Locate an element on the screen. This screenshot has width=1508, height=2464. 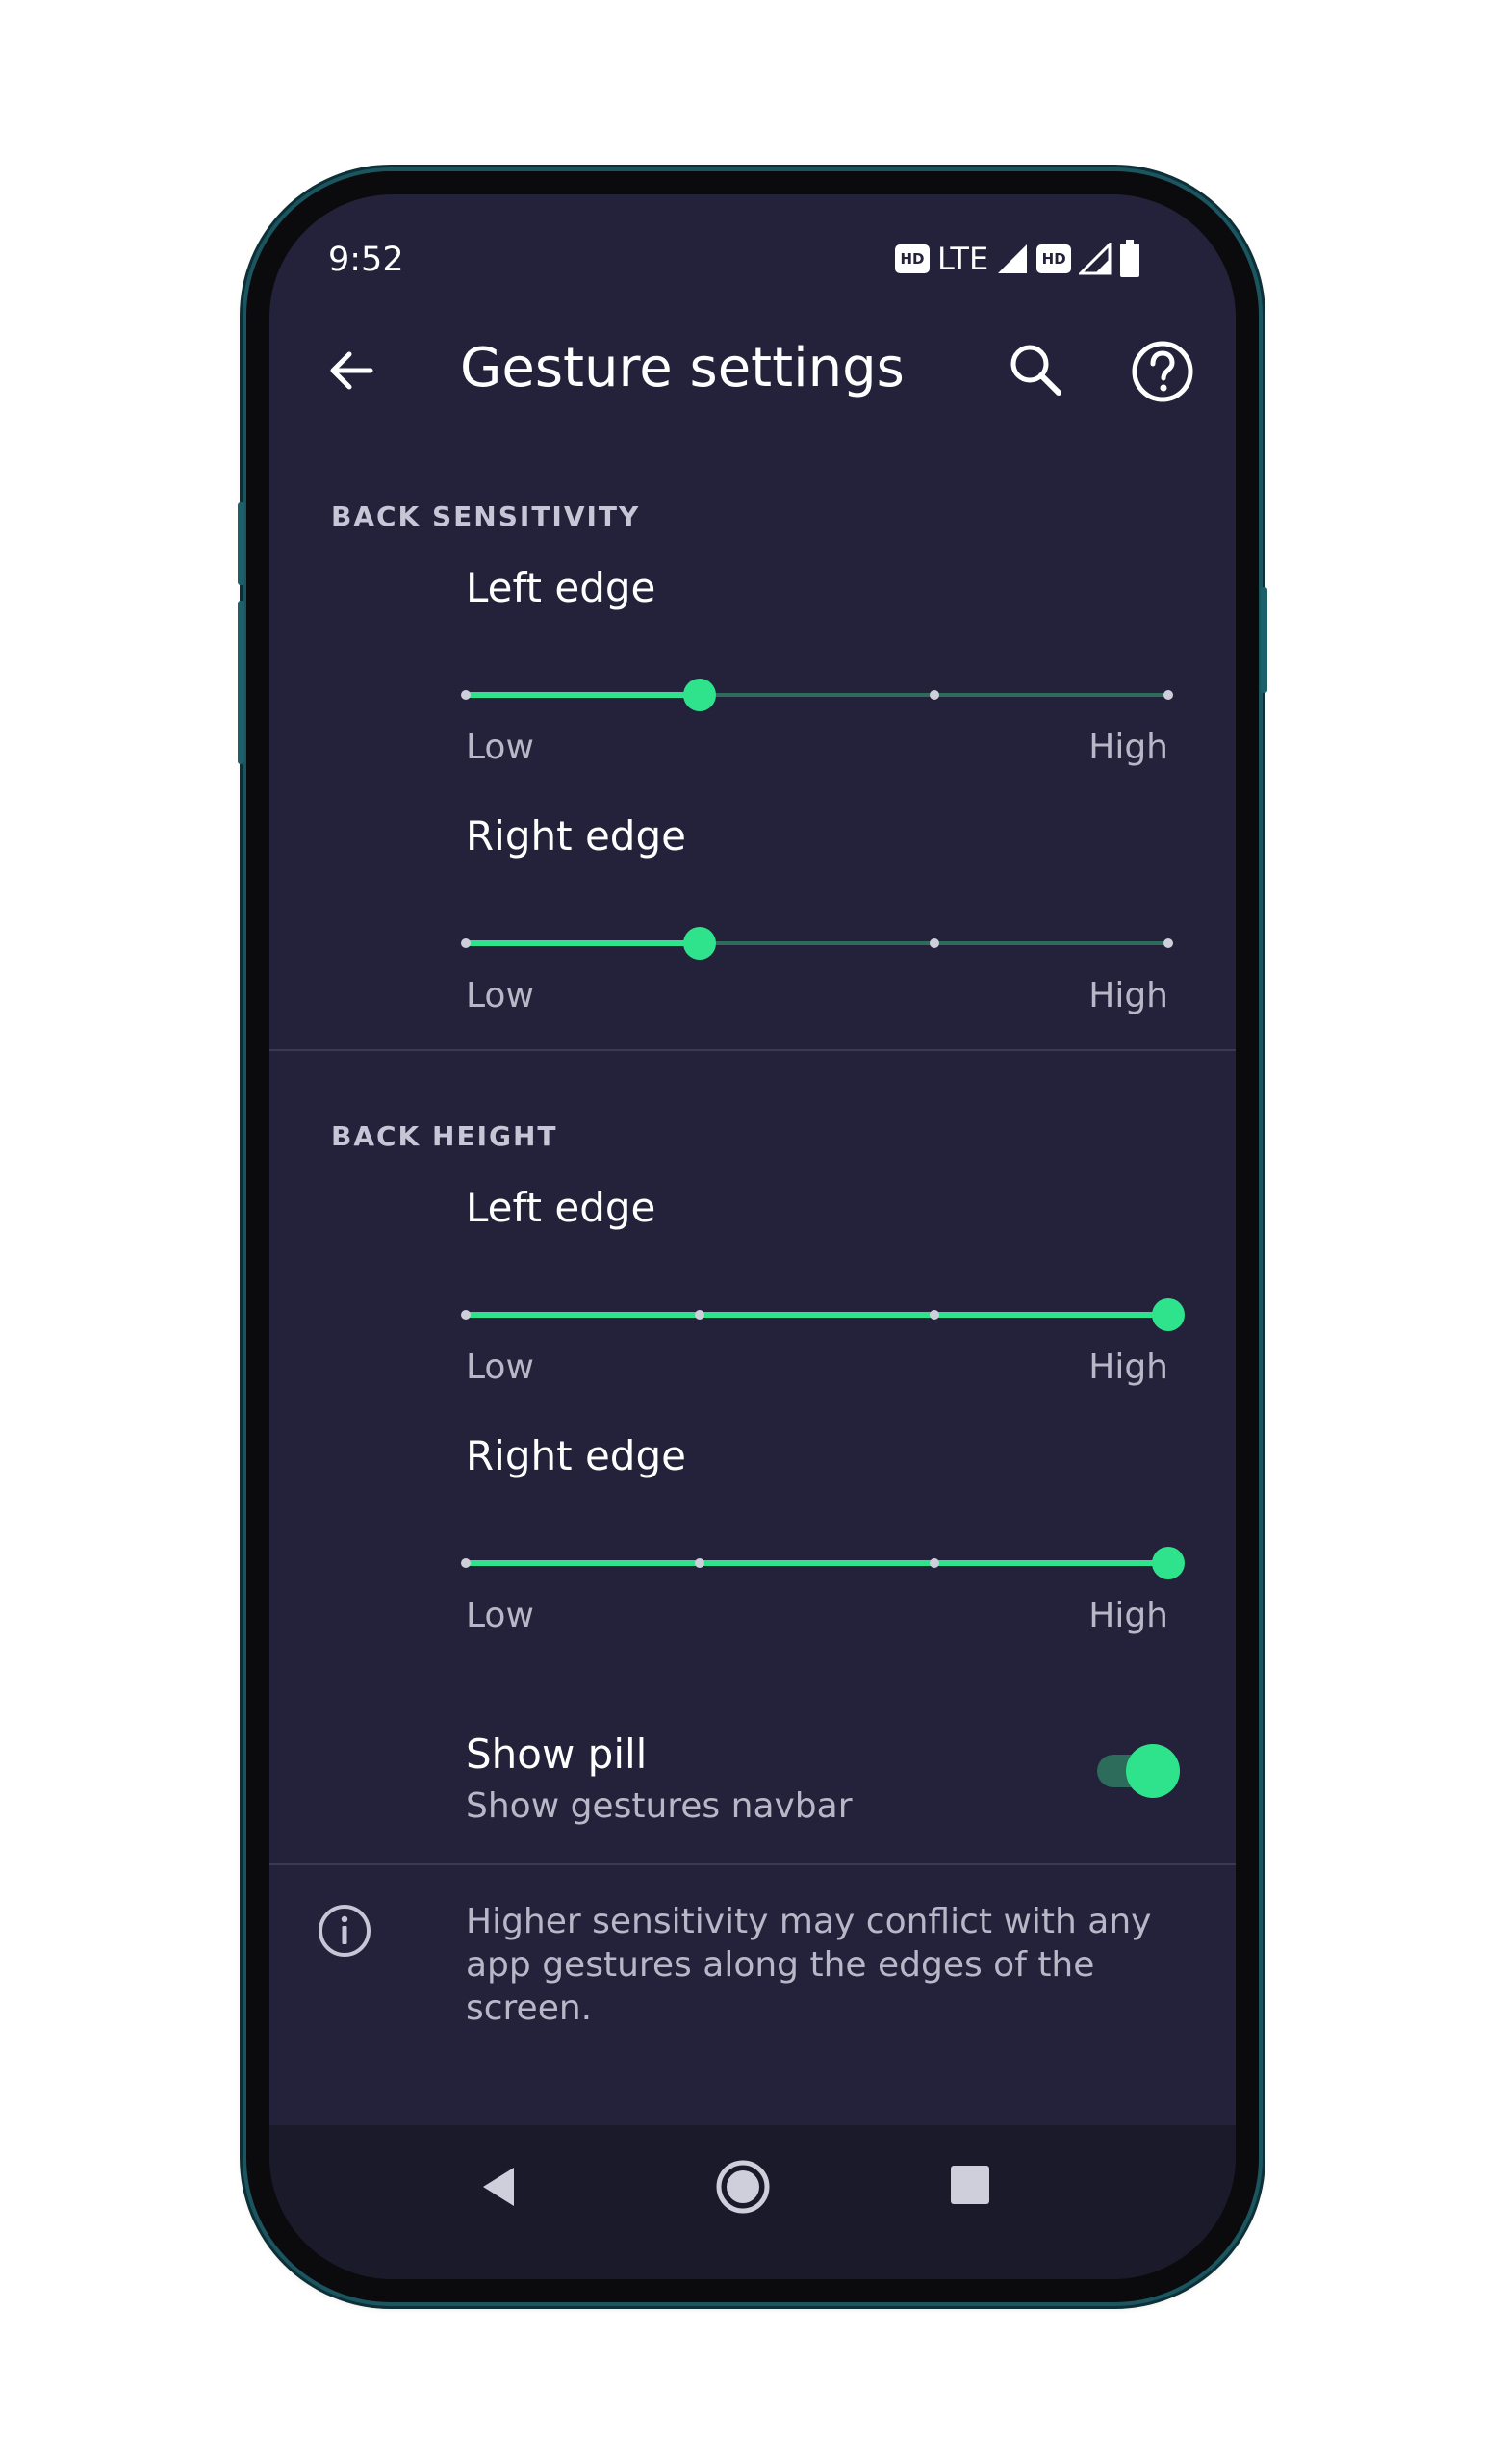
status-time: 9:52 is located at coordinates (366, 260).